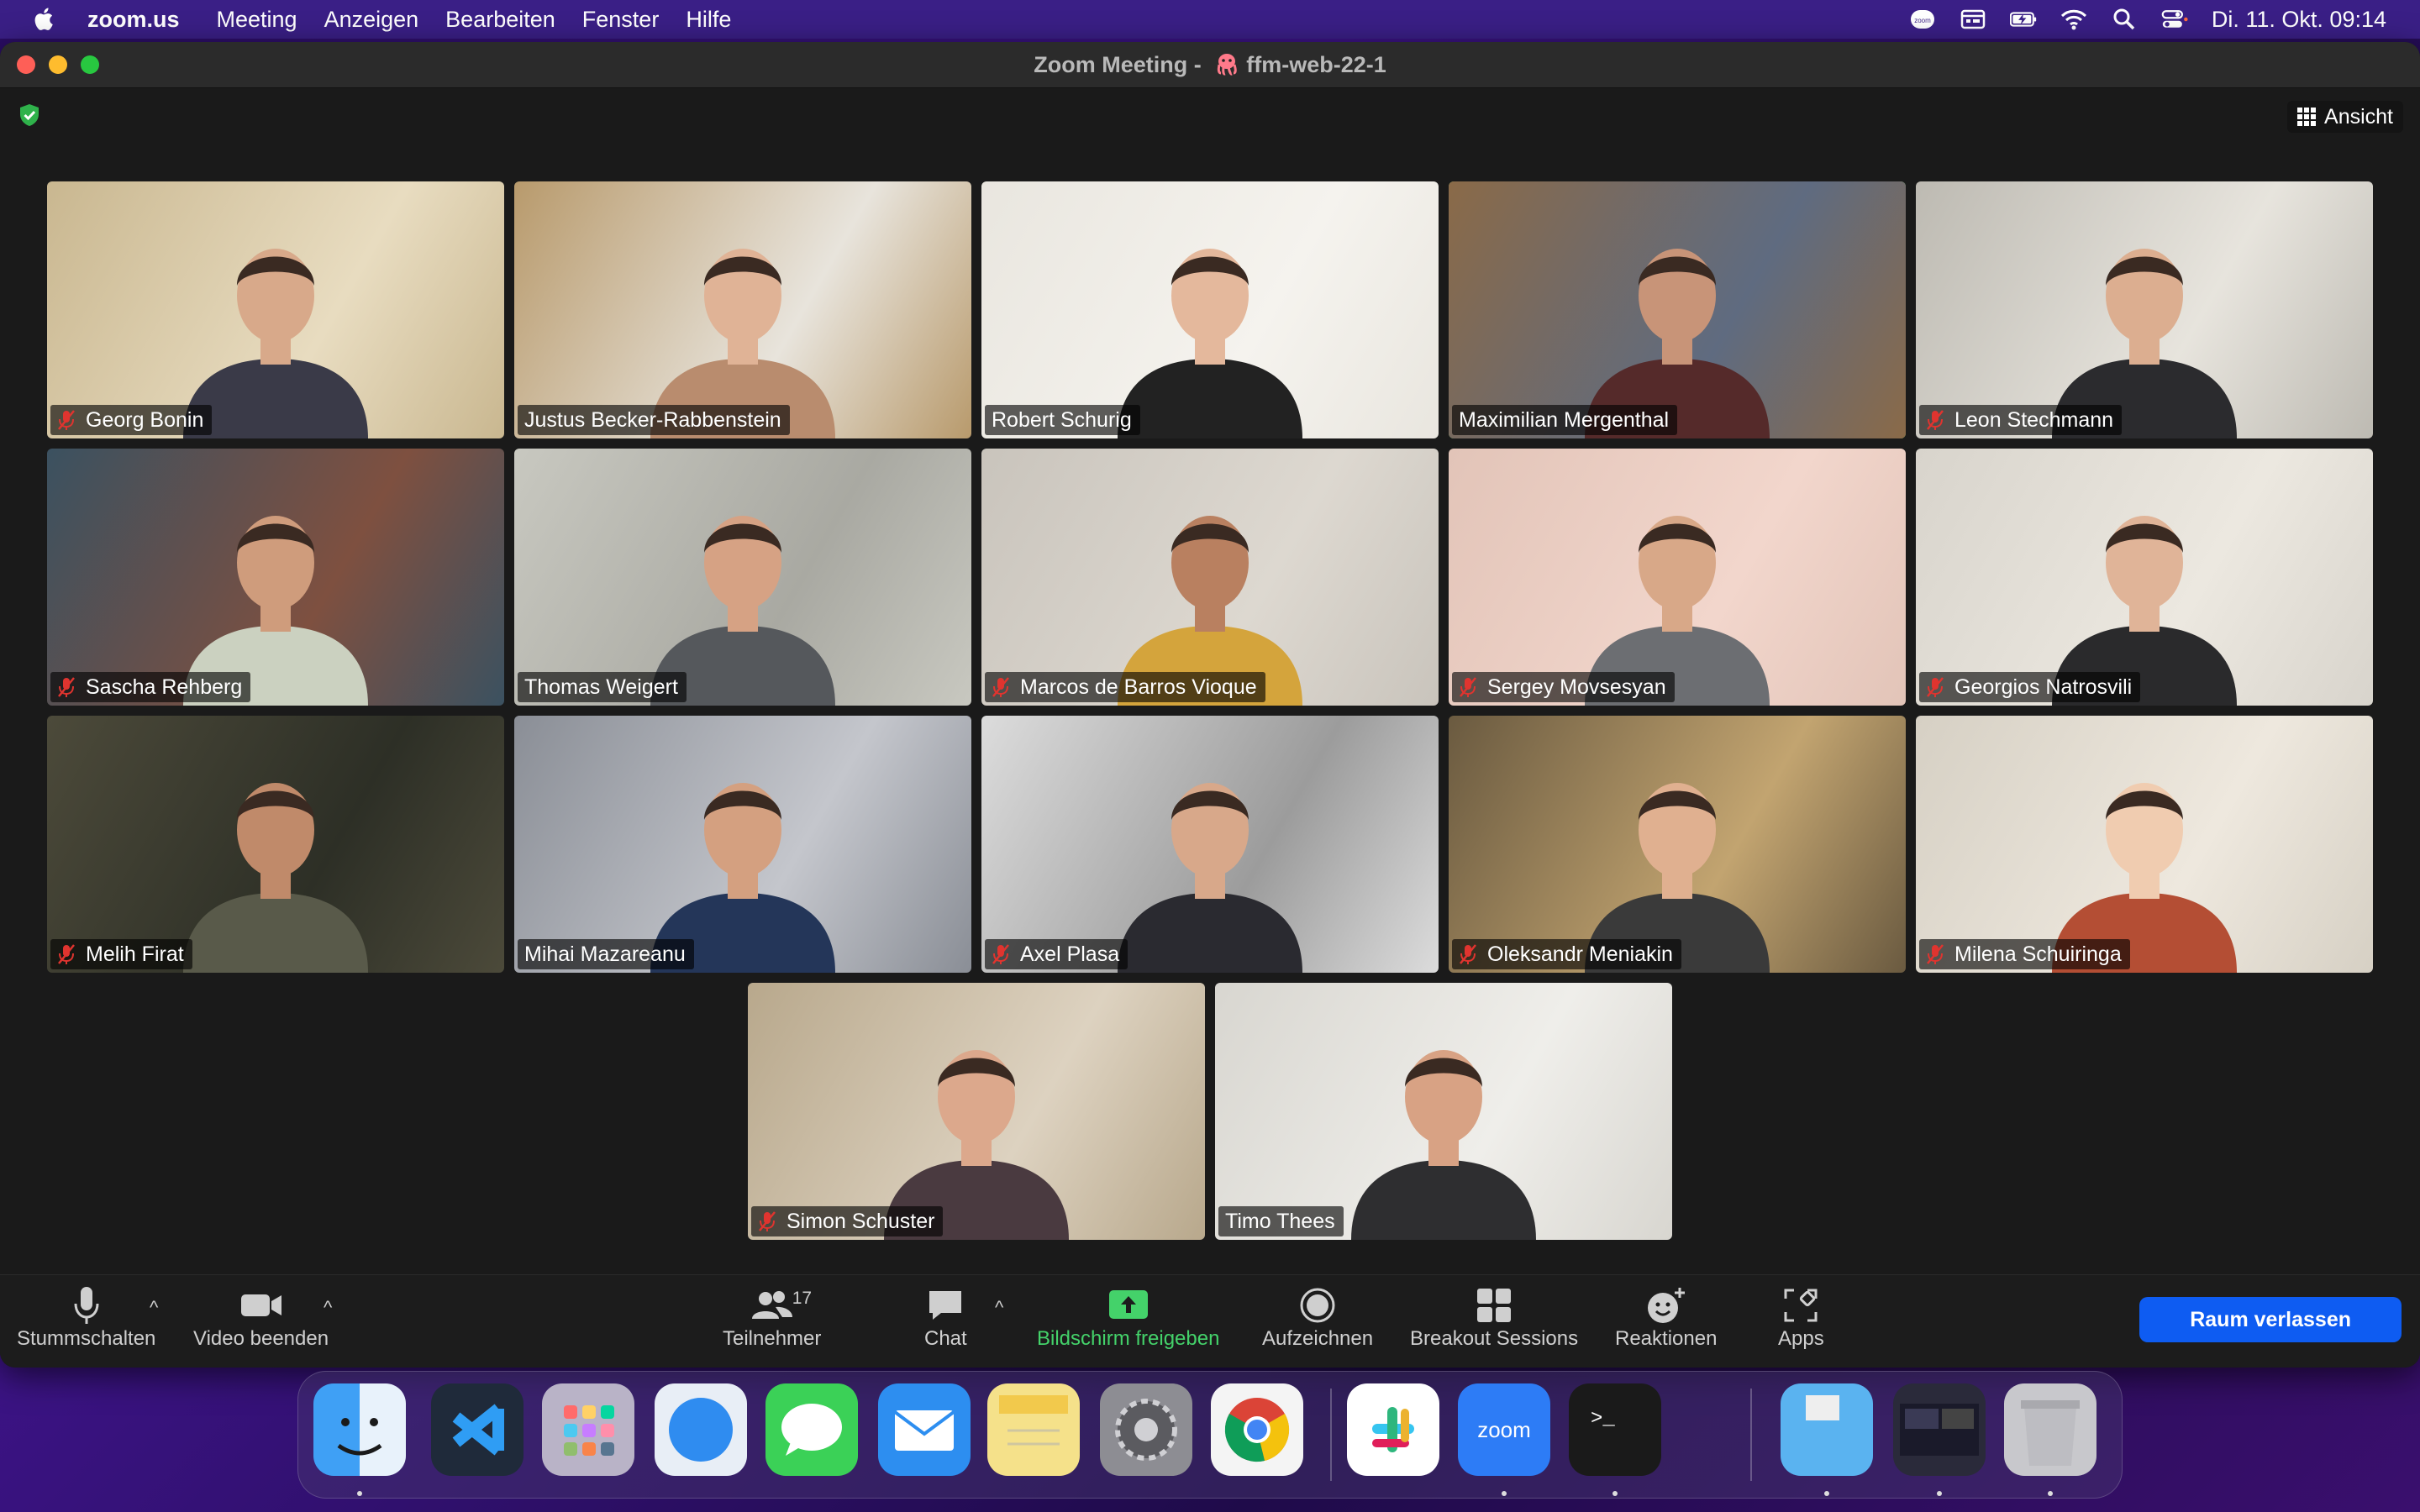 The image size is (2420, 1512). Describe the element at coordinates (1128, 1317) in the screenshot. I see `share-screen-button: Bildschirm freigeben` at that location.